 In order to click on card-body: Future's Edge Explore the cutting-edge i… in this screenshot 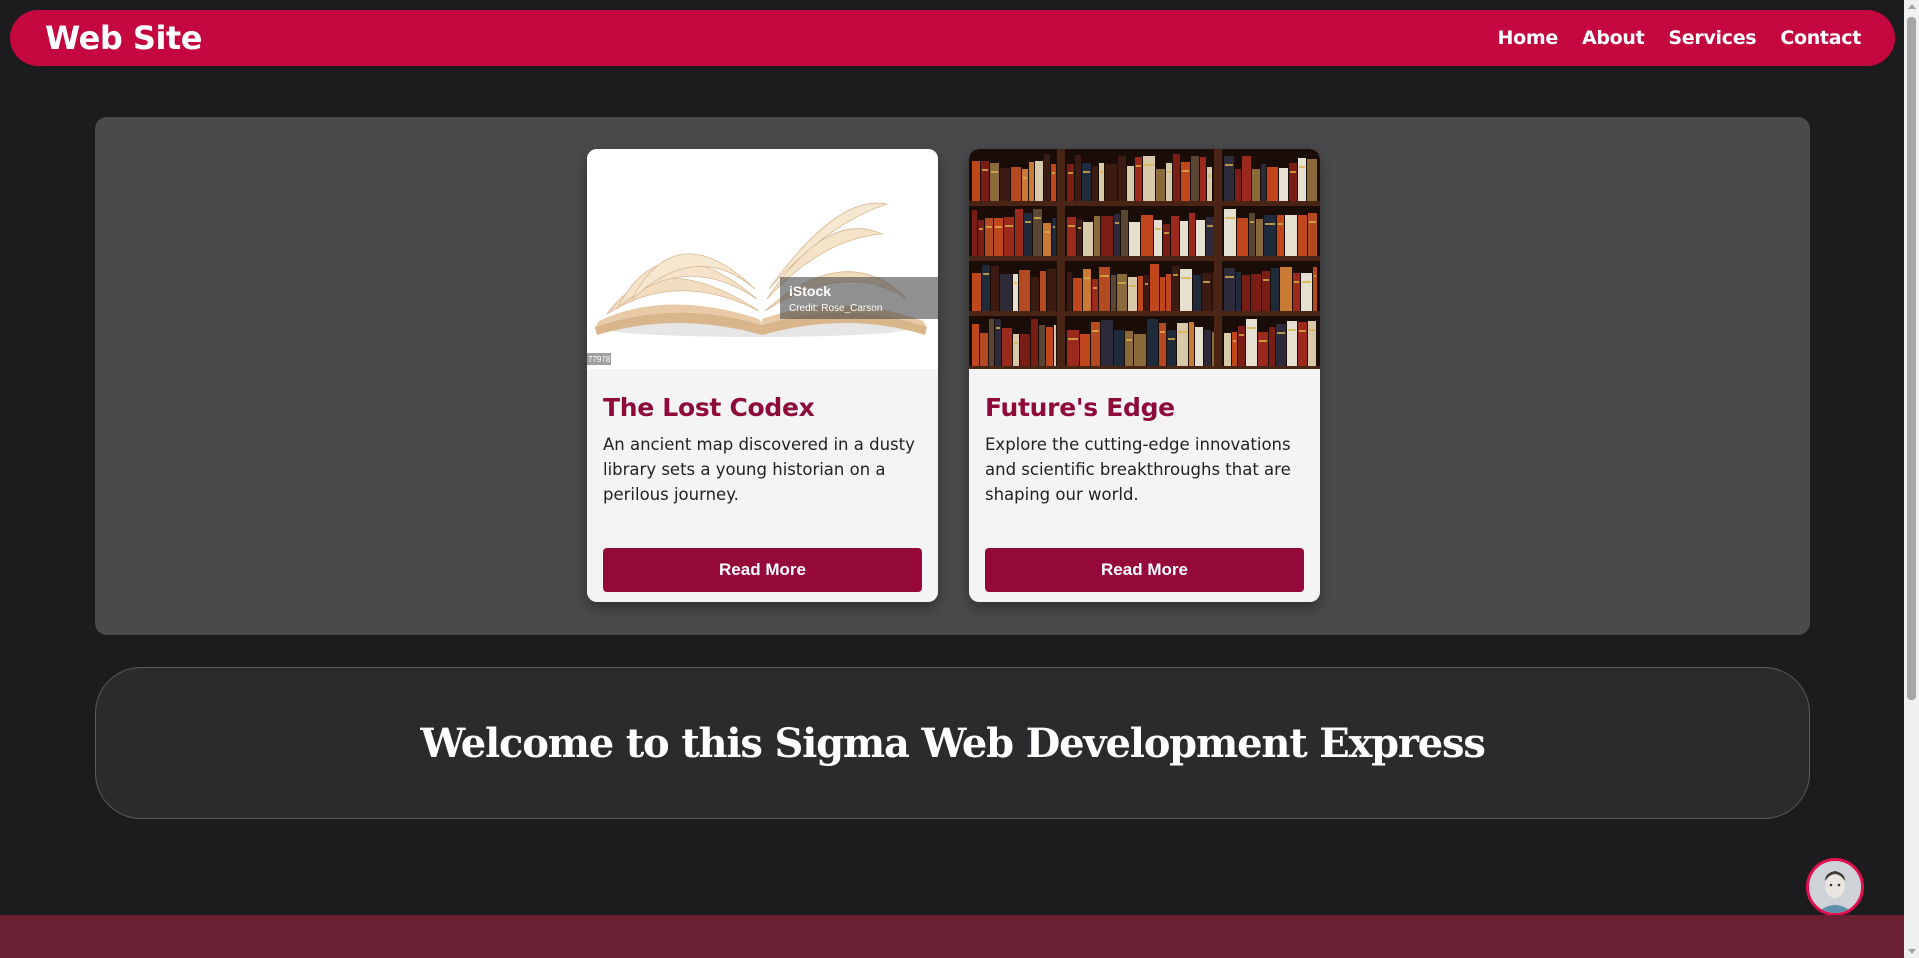, I will do `click(1144, 480)`.